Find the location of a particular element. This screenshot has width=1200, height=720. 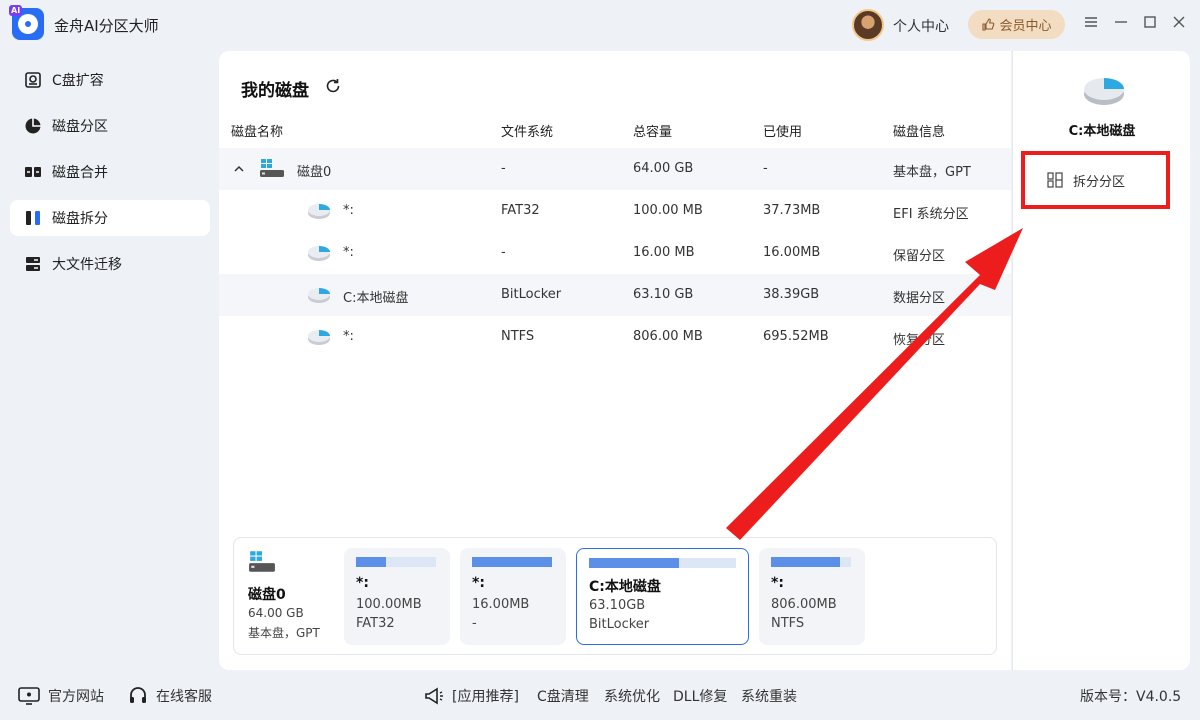

partition-used: 695.52MB is located at coordinates (796, 336).